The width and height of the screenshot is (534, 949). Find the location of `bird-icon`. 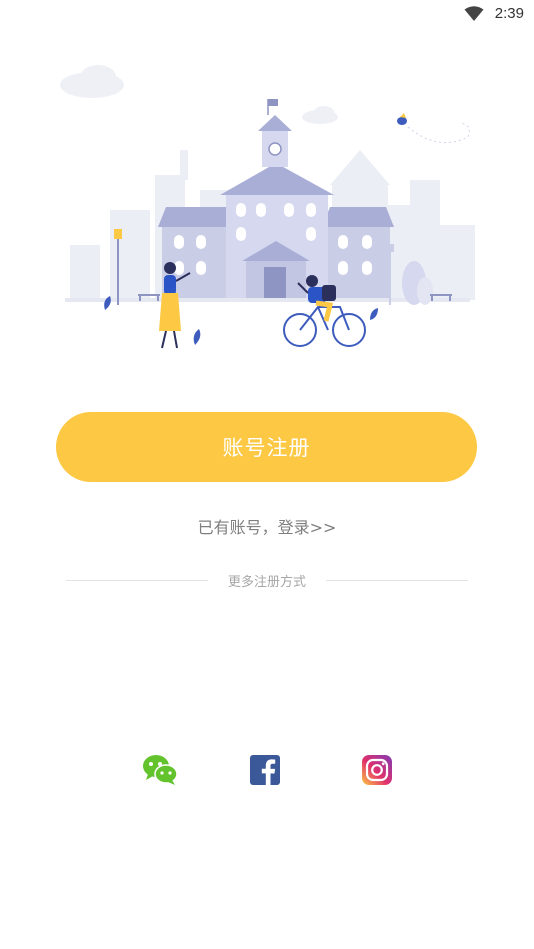

bird-icon is located at coordinates (433, 128).